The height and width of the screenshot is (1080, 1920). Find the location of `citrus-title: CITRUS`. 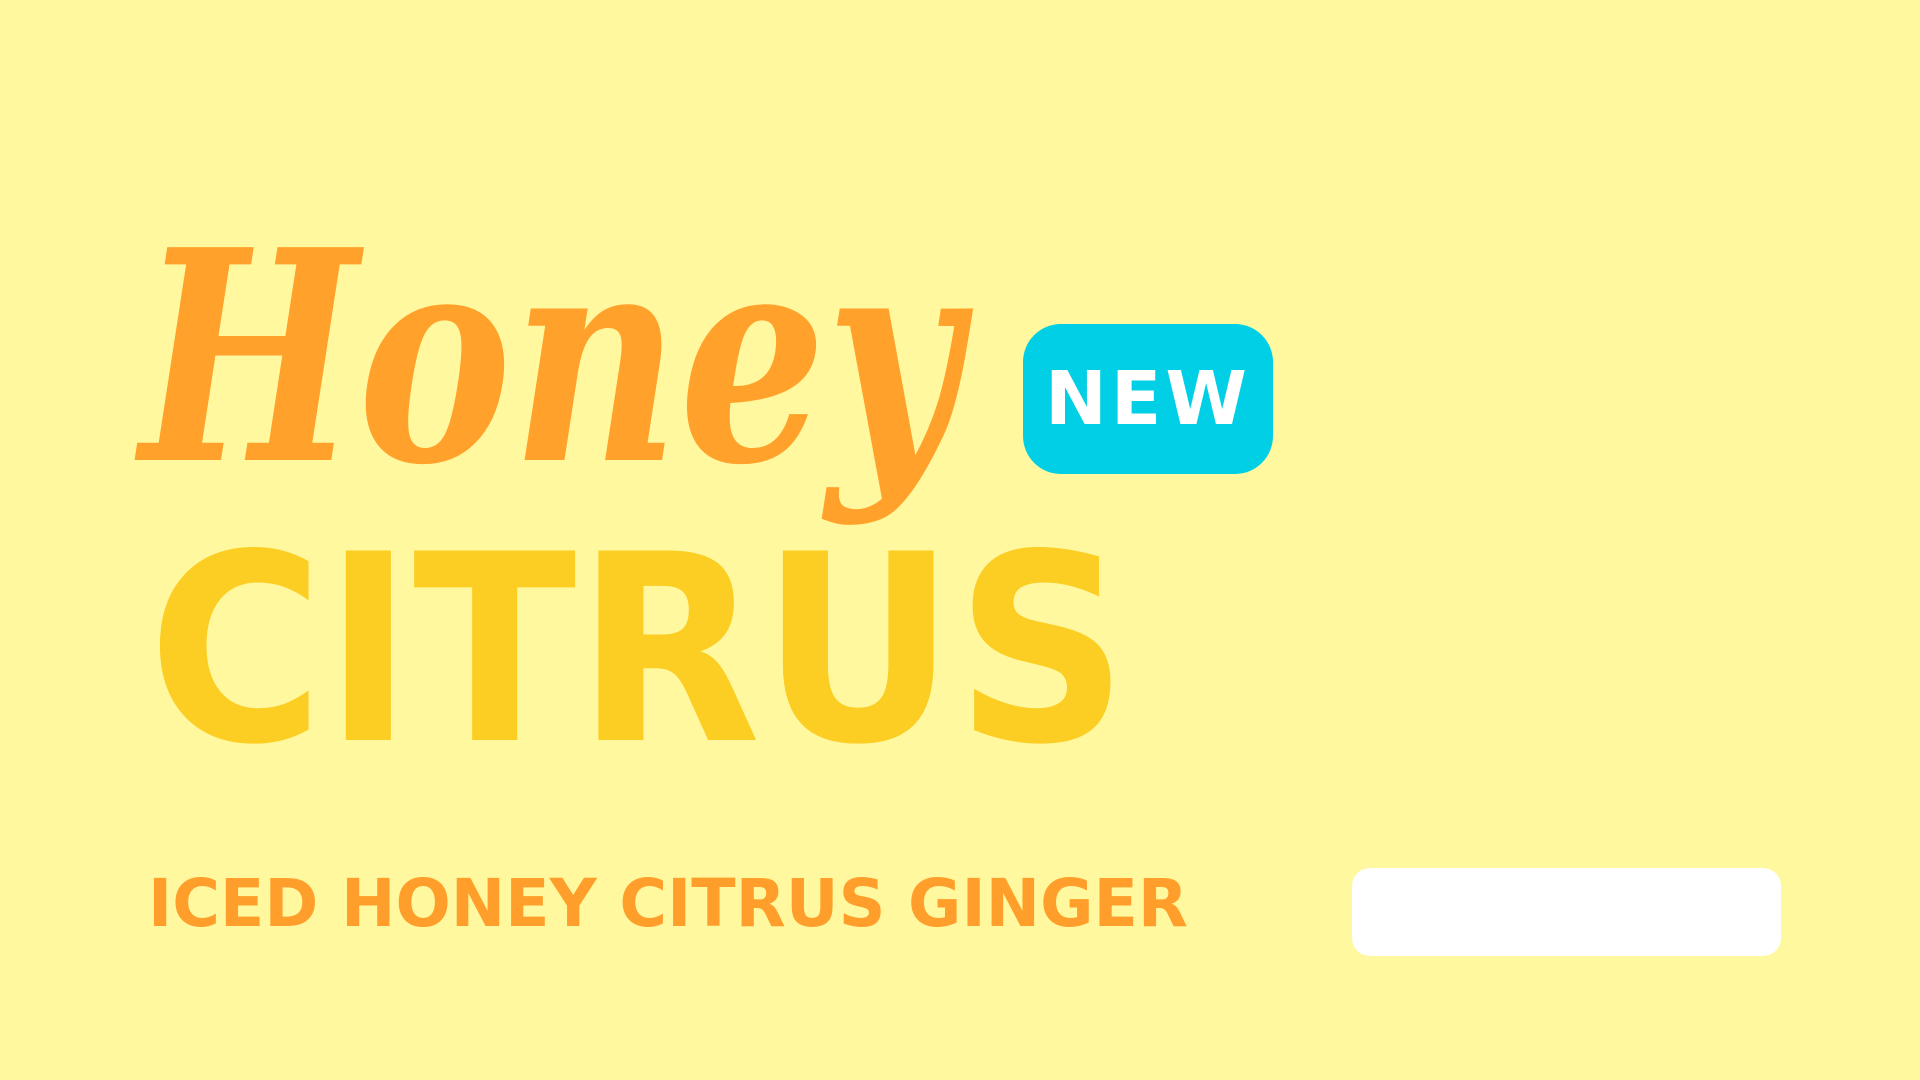

citrus-title: CITRUS is located at coordinates (648, 651).